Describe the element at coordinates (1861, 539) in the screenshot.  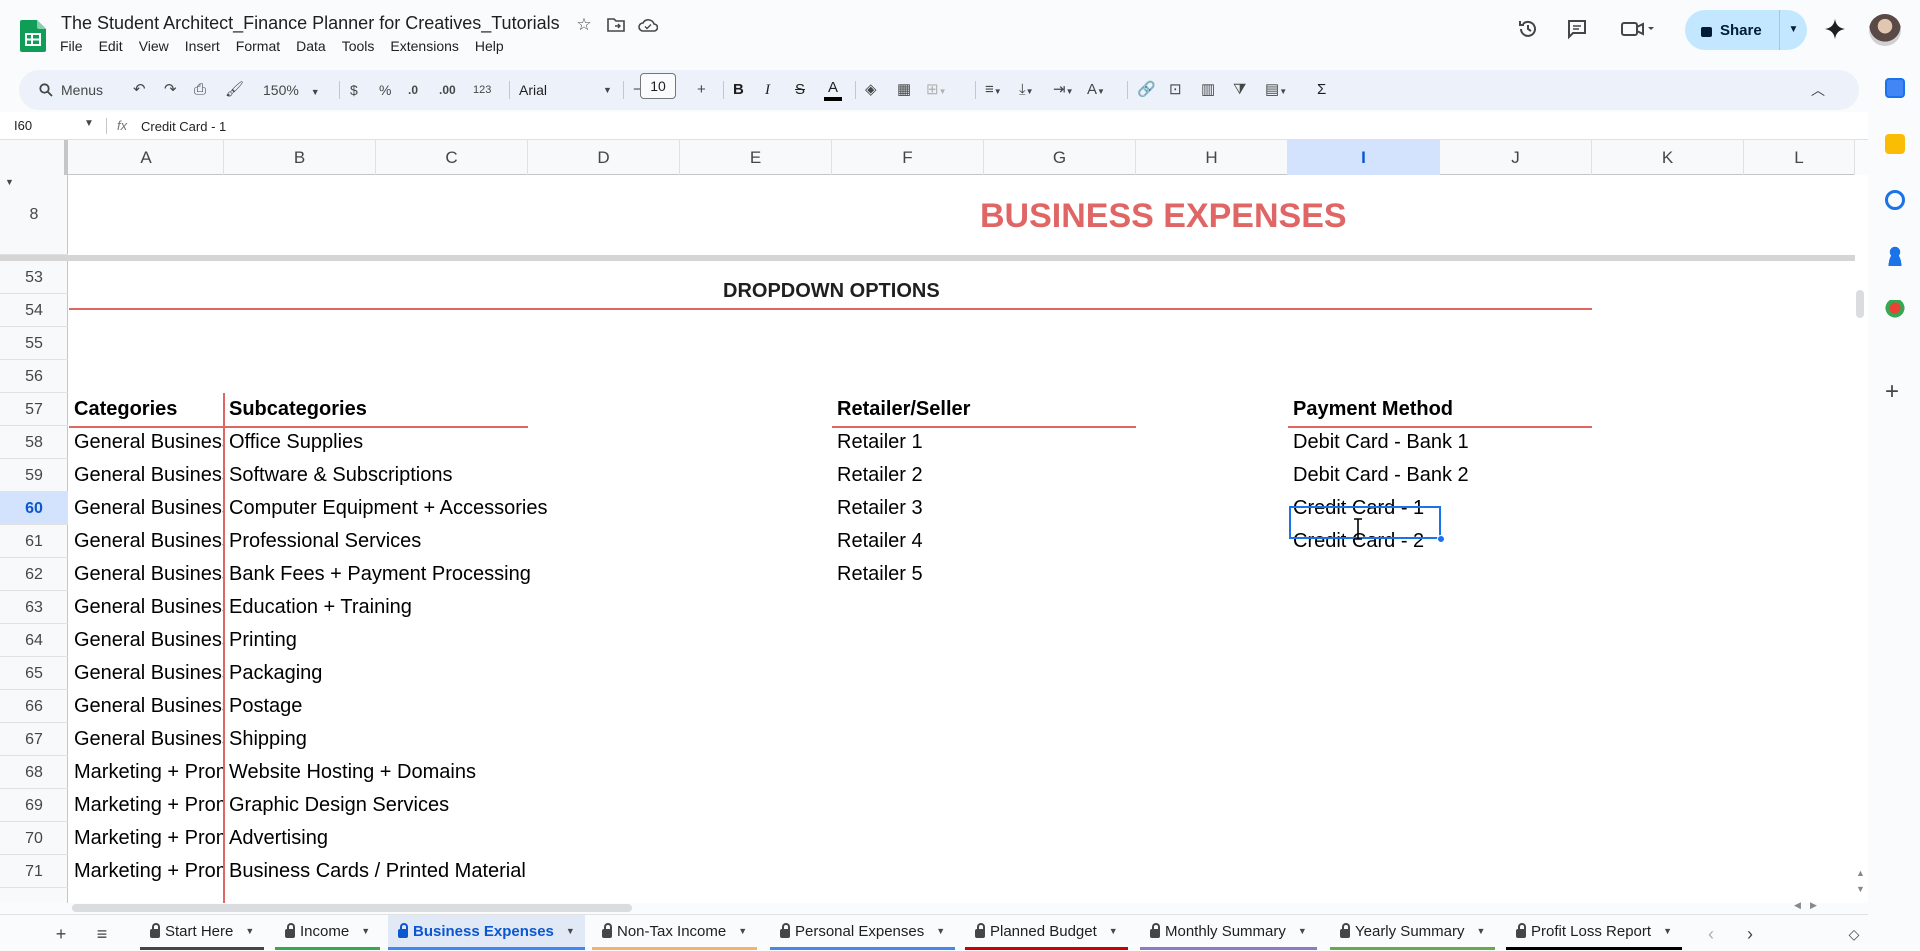
I see `vertical-scrollbar` at that location.